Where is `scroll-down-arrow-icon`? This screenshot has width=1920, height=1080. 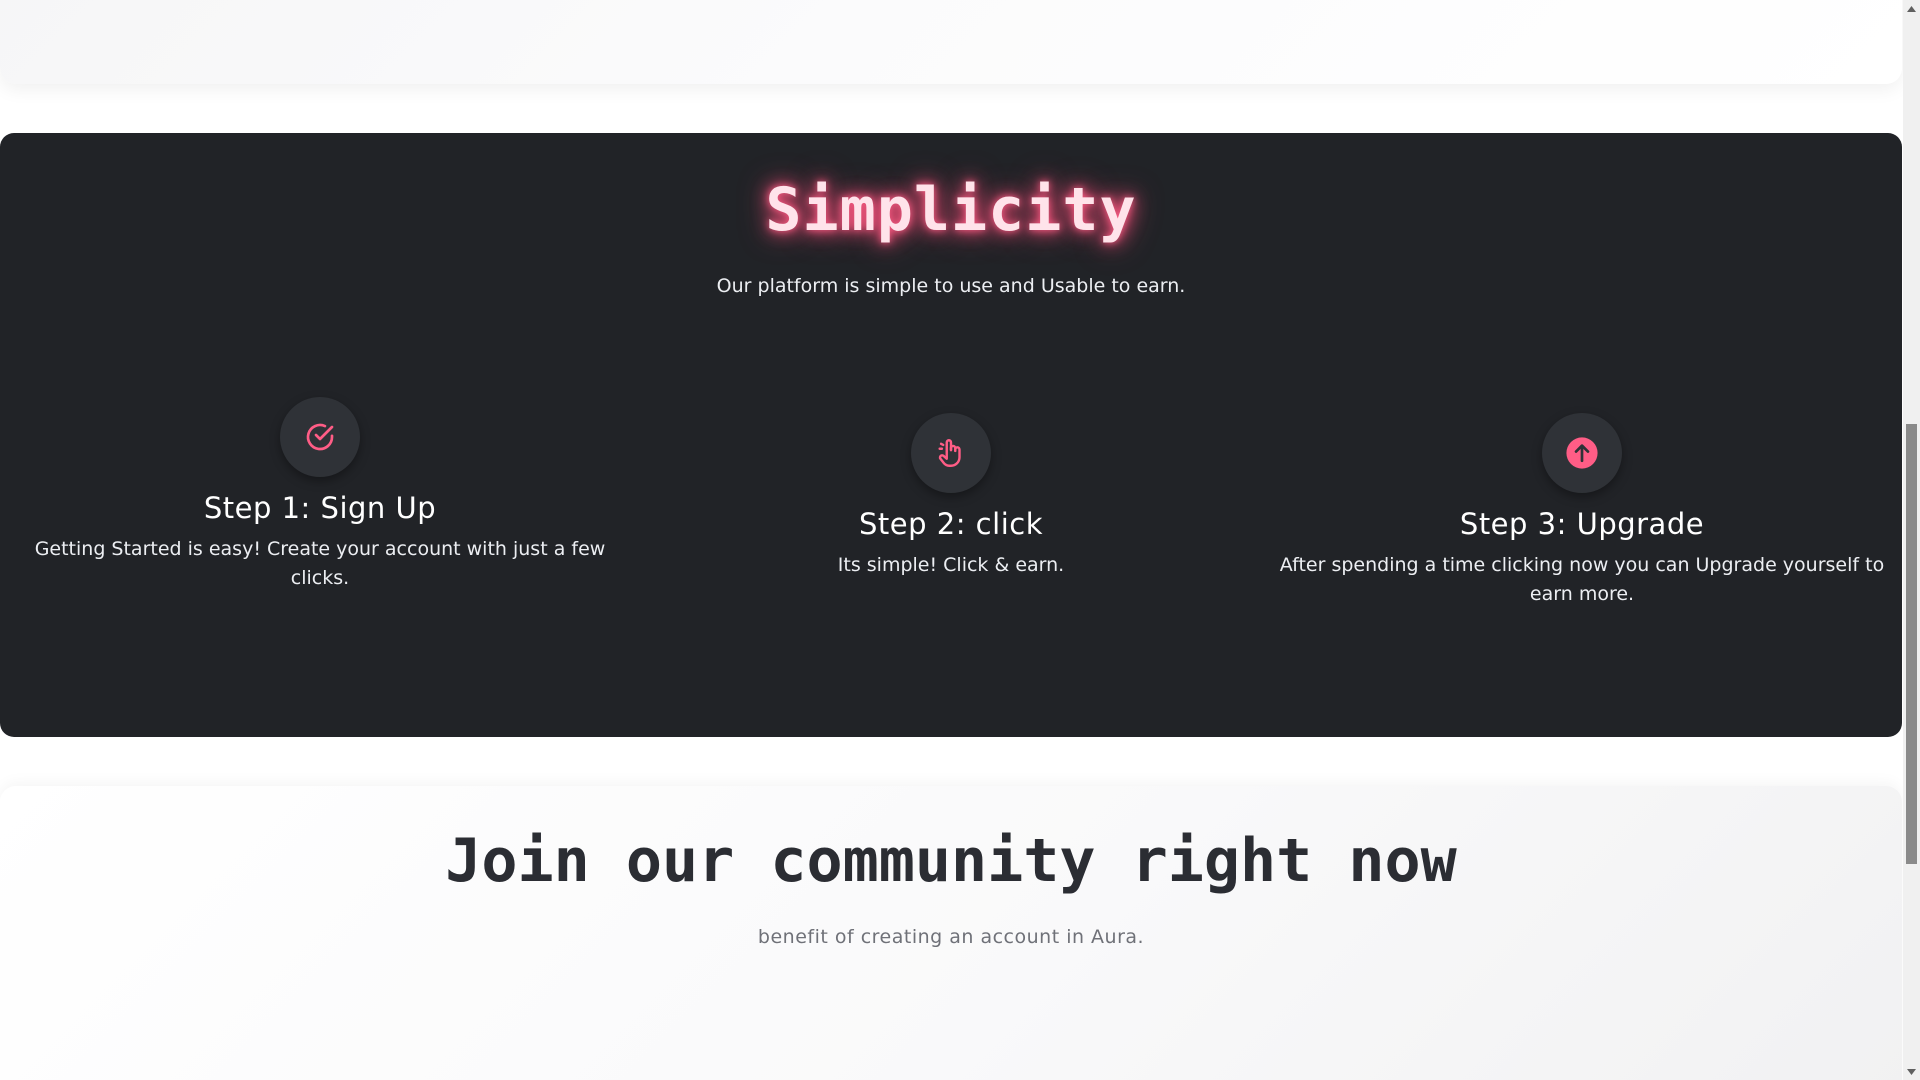
scroll-down-arrow-icon is located at coordinates (1911, 1071).